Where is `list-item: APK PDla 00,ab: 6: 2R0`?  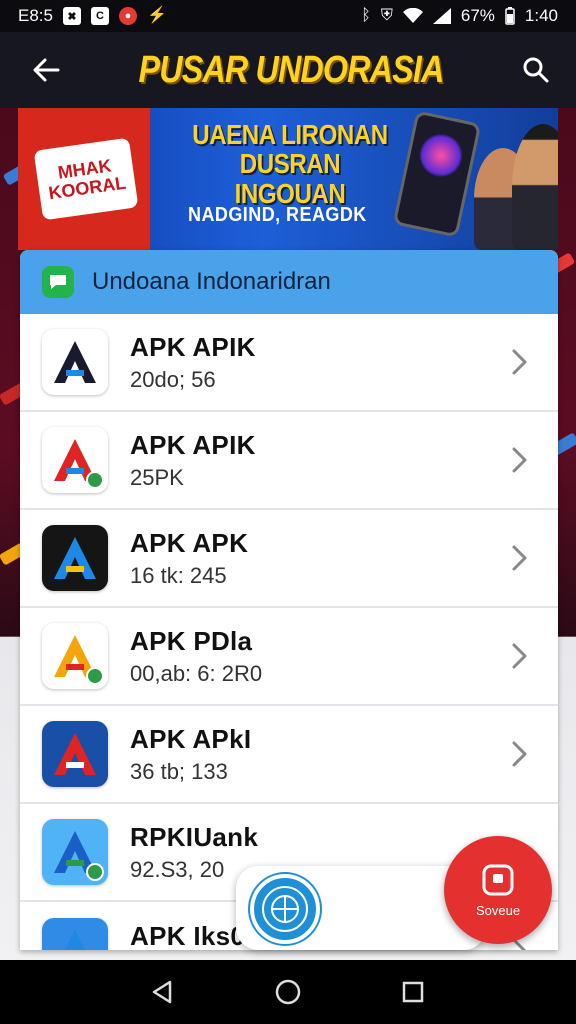
list-item: APK PDla 00,ab: 6: 2R0 is located at coordinates (289, 657).